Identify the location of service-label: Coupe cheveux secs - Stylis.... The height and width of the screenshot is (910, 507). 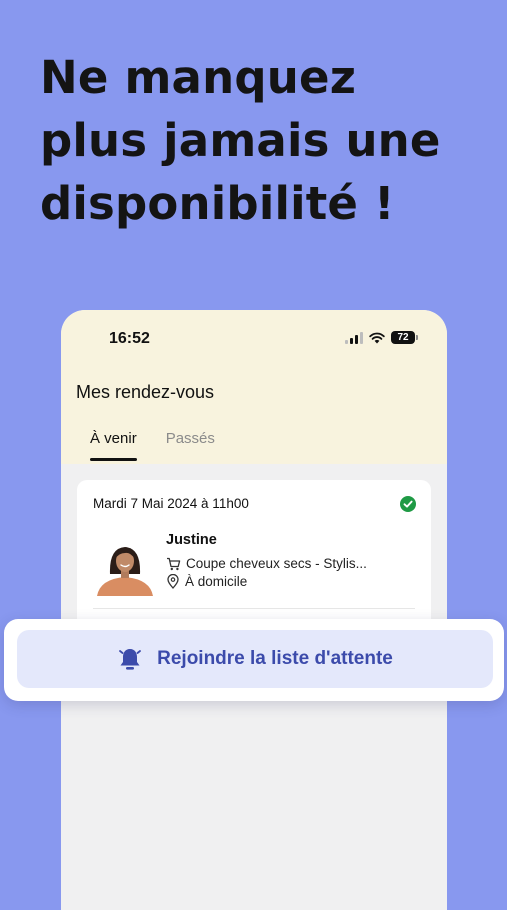
(276, 563).